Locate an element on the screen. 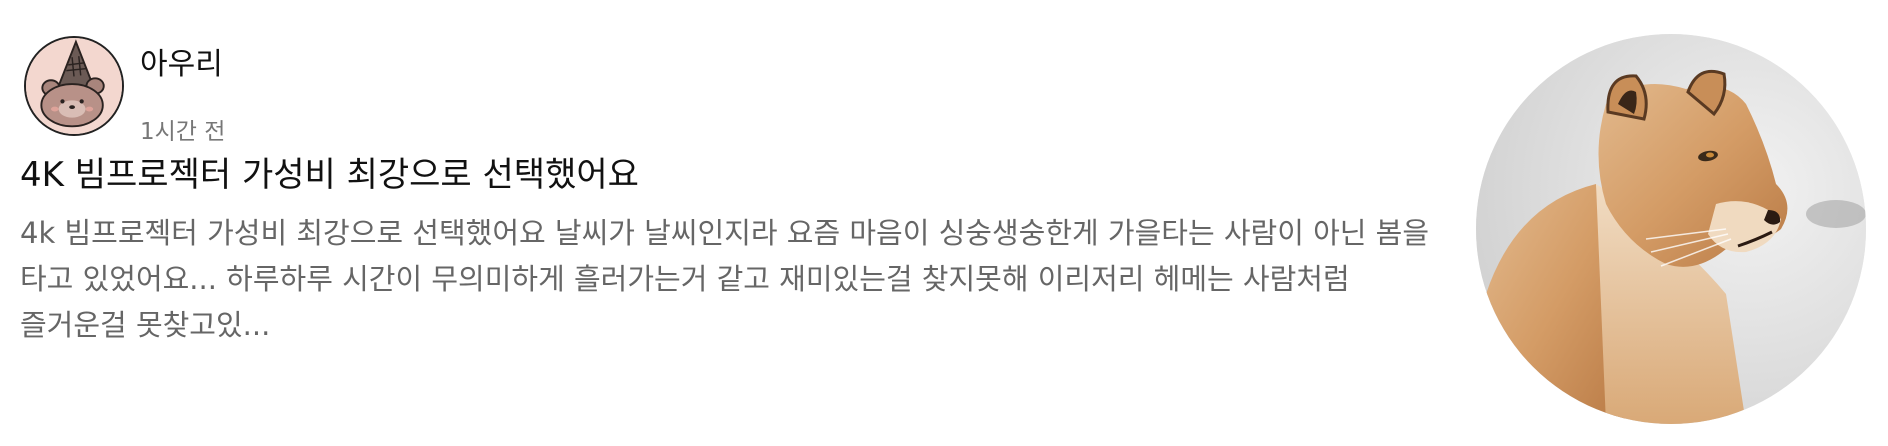  post-title: 4K 빔프로젝터 가성비 최강으로 선택했어요 is located at coordinates (329, 175).